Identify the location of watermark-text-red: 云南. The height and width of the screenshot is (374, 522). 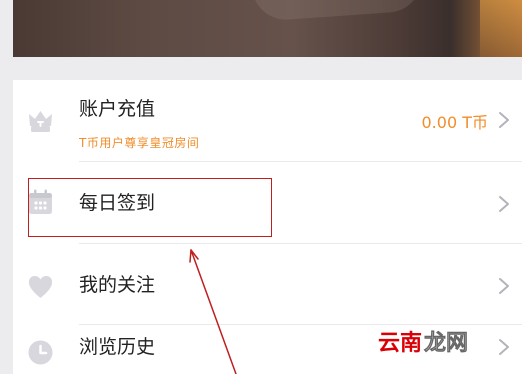
(400, 343).